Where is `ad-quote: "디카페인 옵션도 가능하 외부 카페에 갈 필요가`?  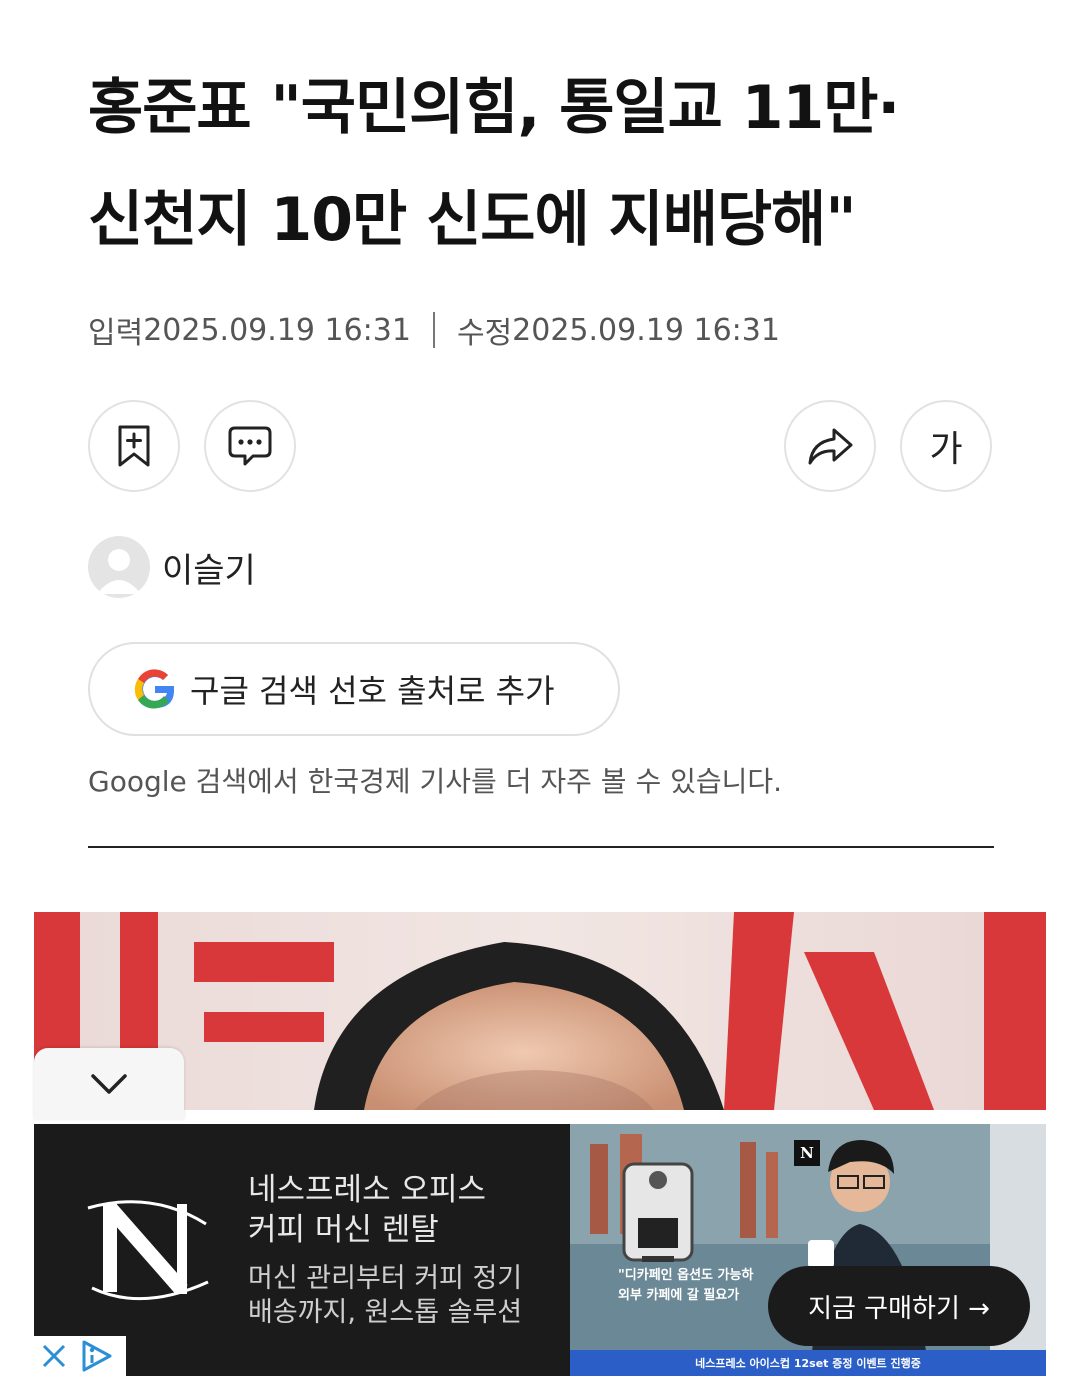 ad-quote: "디카페인 옵션도 가능하 외부 카페에 갈 필요가 is located at coordinates (685, 1286).